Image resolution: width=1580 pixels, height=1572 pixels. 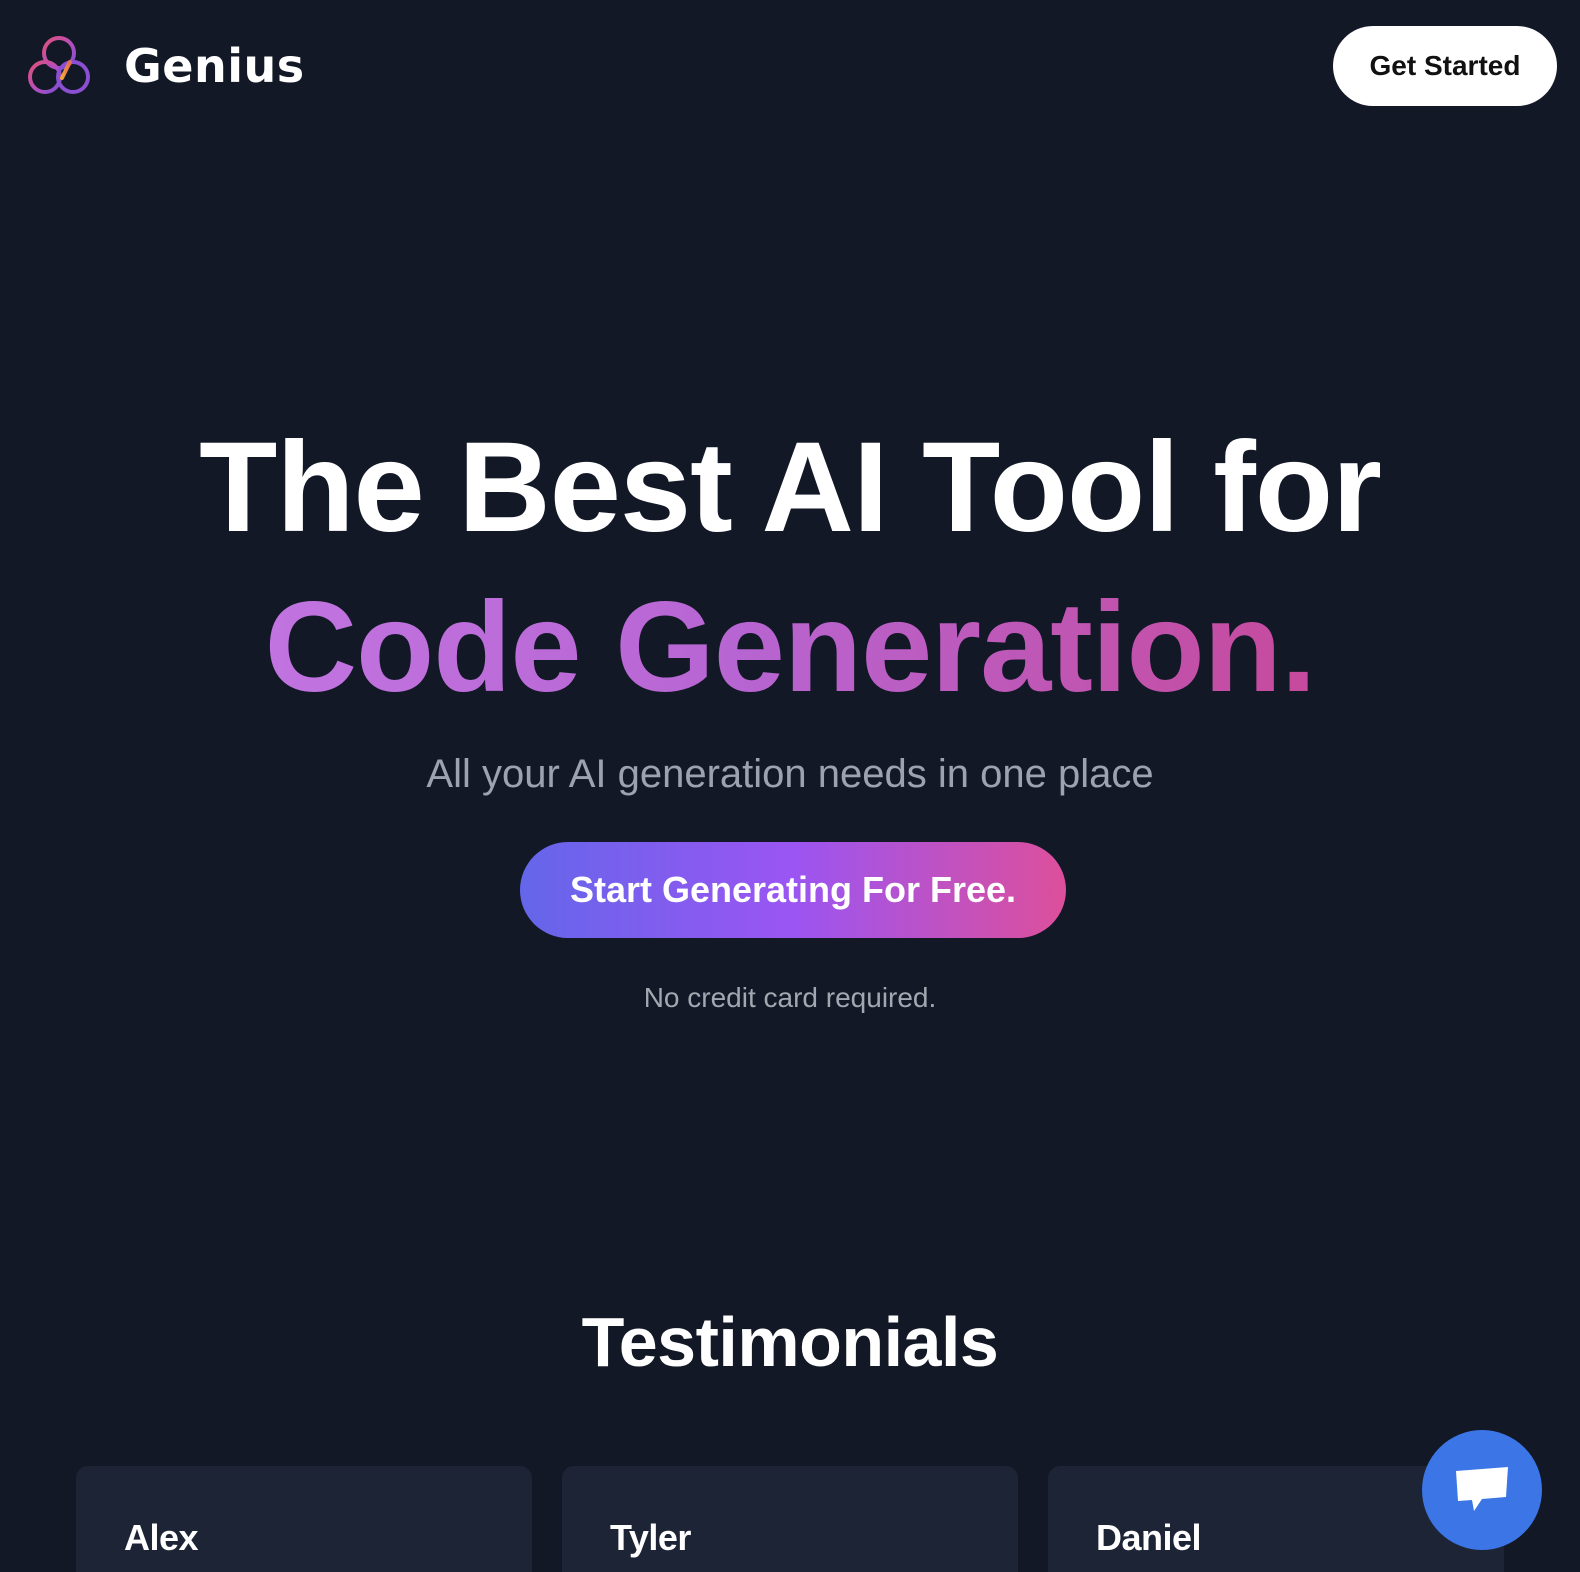 What do you see at coordinates (304, 1519) in the screenshot?
I see `testimonial-card: Alex` at bounding box center [304, 1519].